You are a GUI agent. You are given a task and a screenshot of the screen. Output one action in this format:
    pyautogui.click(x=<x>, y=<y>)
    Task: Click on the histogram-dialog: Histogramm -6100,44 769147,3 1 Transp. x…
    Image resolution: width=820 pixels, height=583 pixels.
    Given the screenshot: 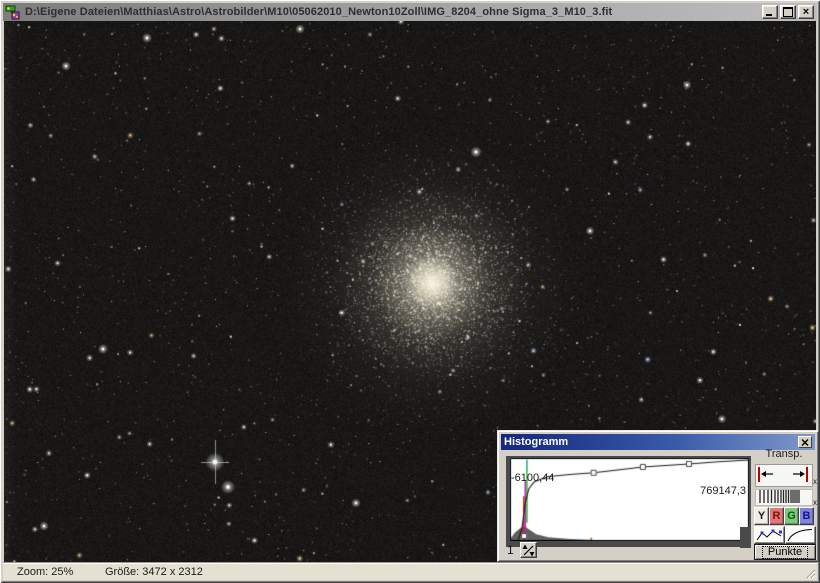 What is the action you would take?
    pyautogui.click(x=658, y=496)
    